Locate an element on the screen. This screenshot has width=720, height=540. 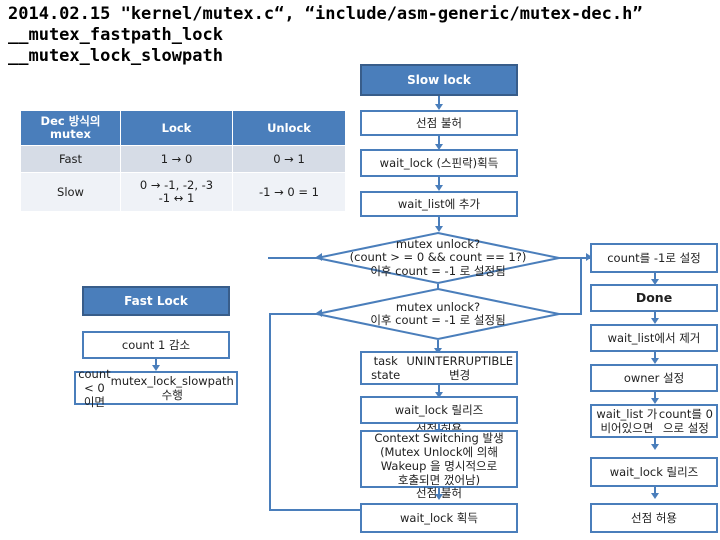
slow-lock-header-box: Slow lock is located at coordinates (439, 80).